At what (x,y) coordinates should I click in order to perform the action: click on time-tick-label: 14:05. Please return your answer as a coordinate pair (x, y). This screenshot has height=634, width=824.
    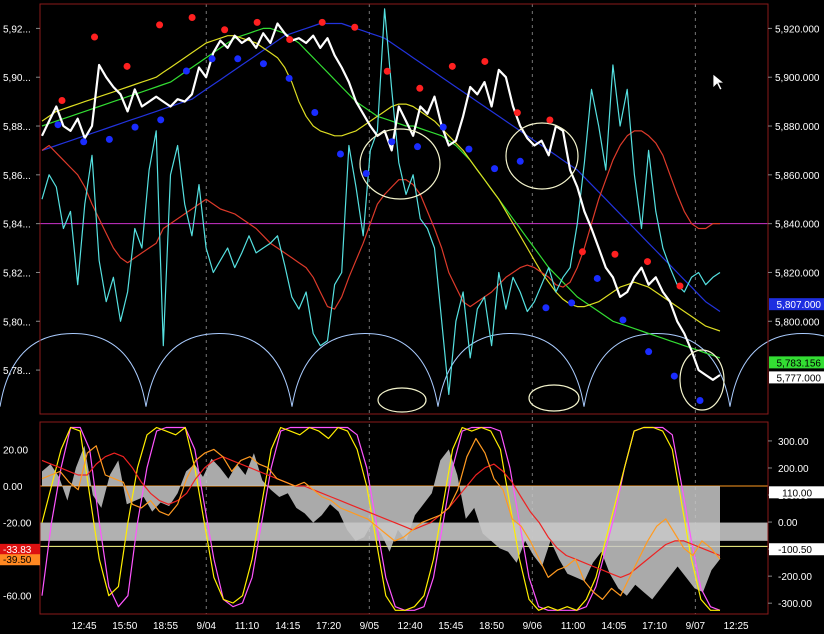
    Looking at the image, I should click on (613, 626).